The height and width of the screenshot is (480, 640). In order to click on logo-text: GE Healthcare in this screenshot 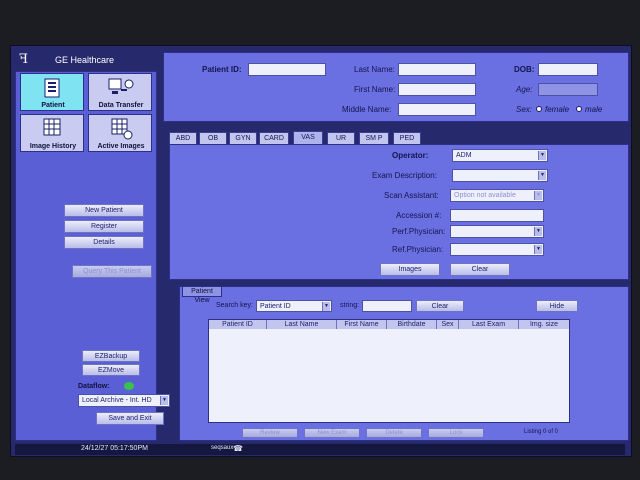, I will do `click(85, 60)`.